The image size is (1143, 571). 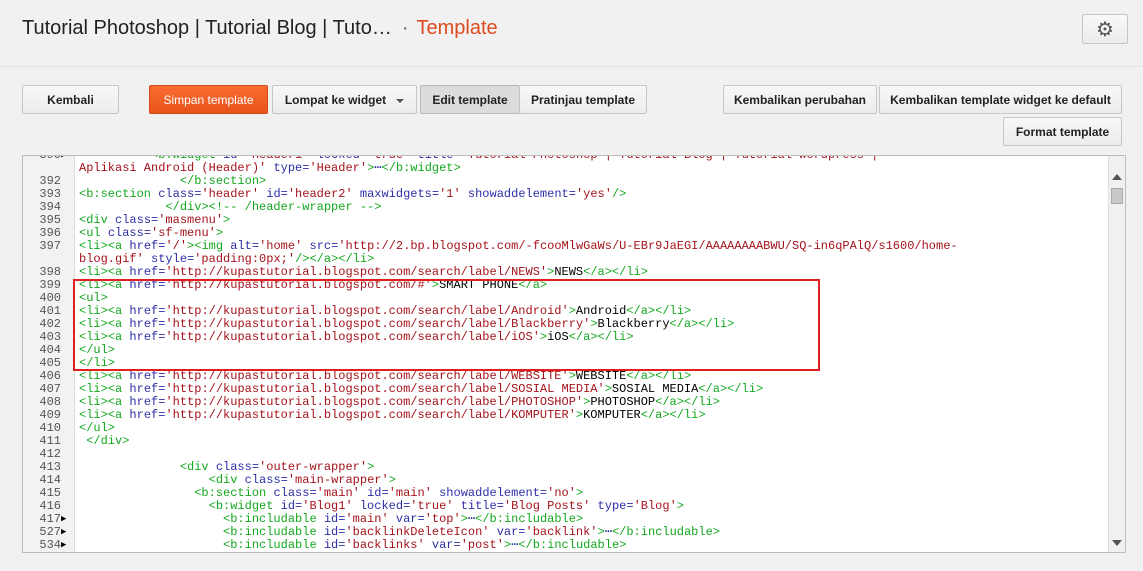 I want to click on jump-to-widget-dropdown: Lompat ke widget, so click(x=344, y=99).